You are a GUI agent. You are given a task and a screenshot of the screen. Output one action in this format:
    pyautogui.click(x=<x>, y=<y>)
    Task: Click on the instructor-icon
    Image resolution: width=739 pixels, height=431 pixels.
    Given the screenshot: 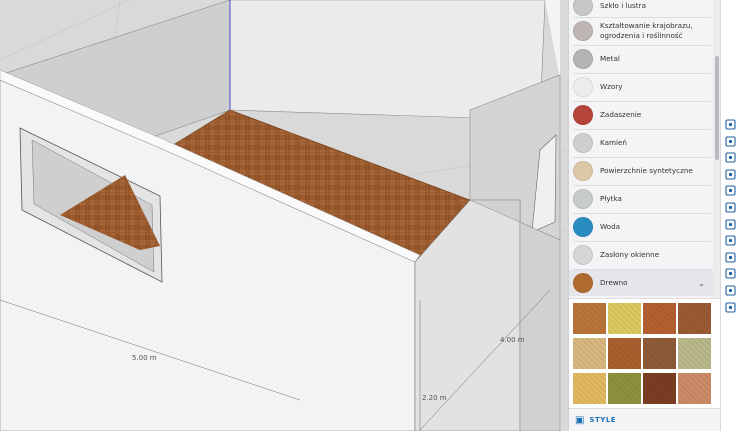 What is the action you would take?
    pyautogui.click(x=730, y=140)
    